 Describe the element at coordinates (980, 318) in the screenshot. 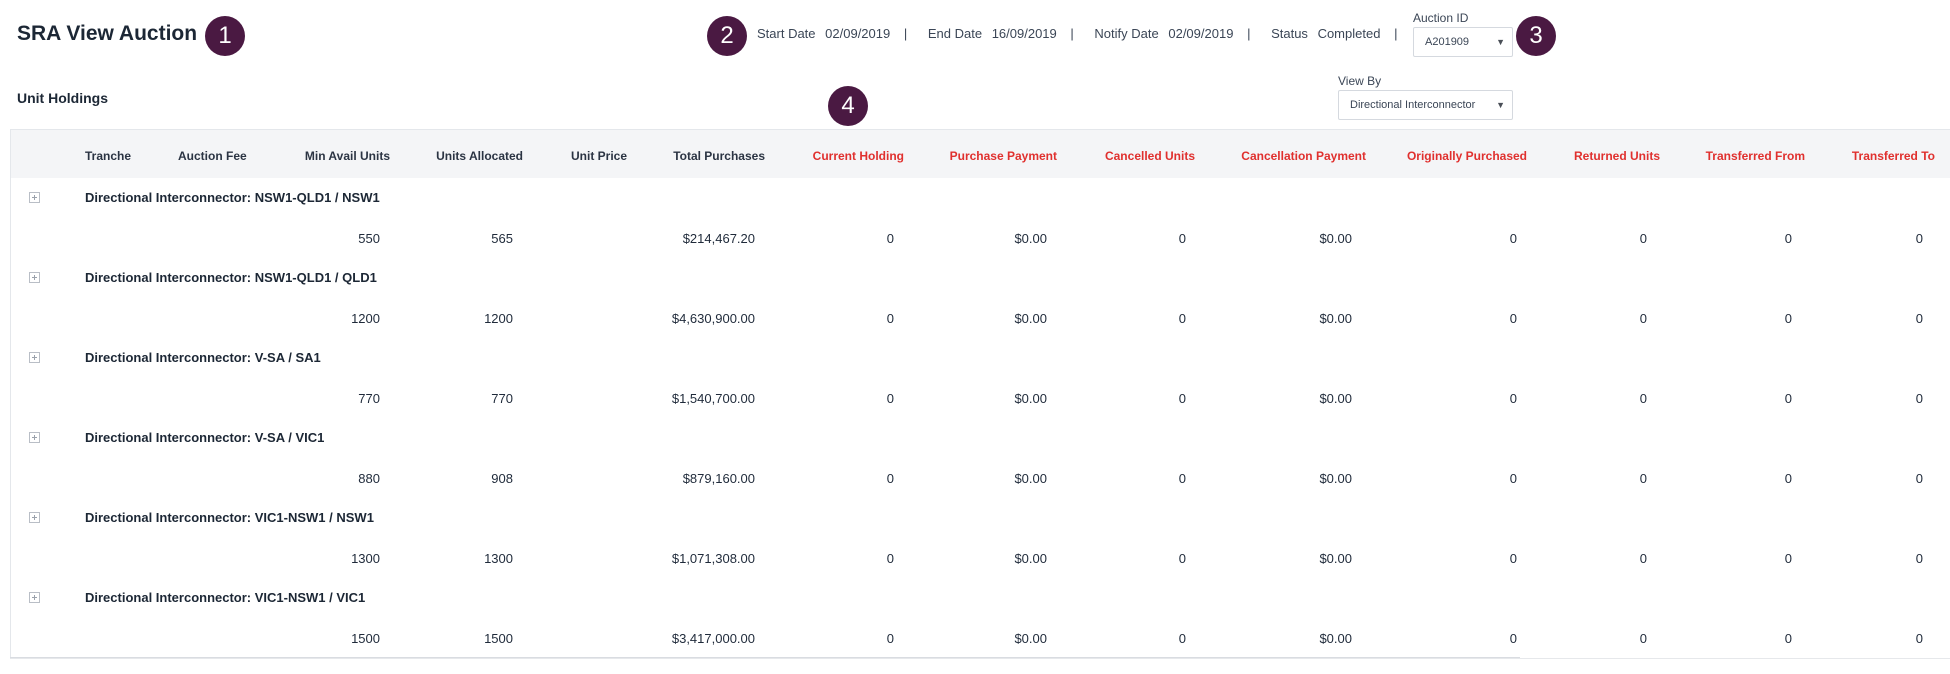

I see `table-row: 1200 1200 $4,630,900.00 0 $0.00 0 $0.00 0 0 0 0` at that location.